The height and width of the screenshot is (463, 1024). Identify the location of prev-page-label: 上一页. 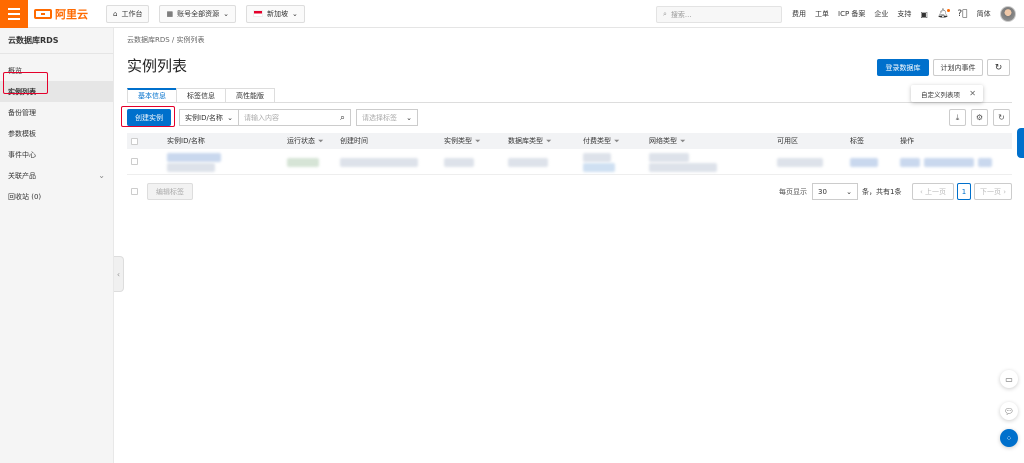
(936, 191).